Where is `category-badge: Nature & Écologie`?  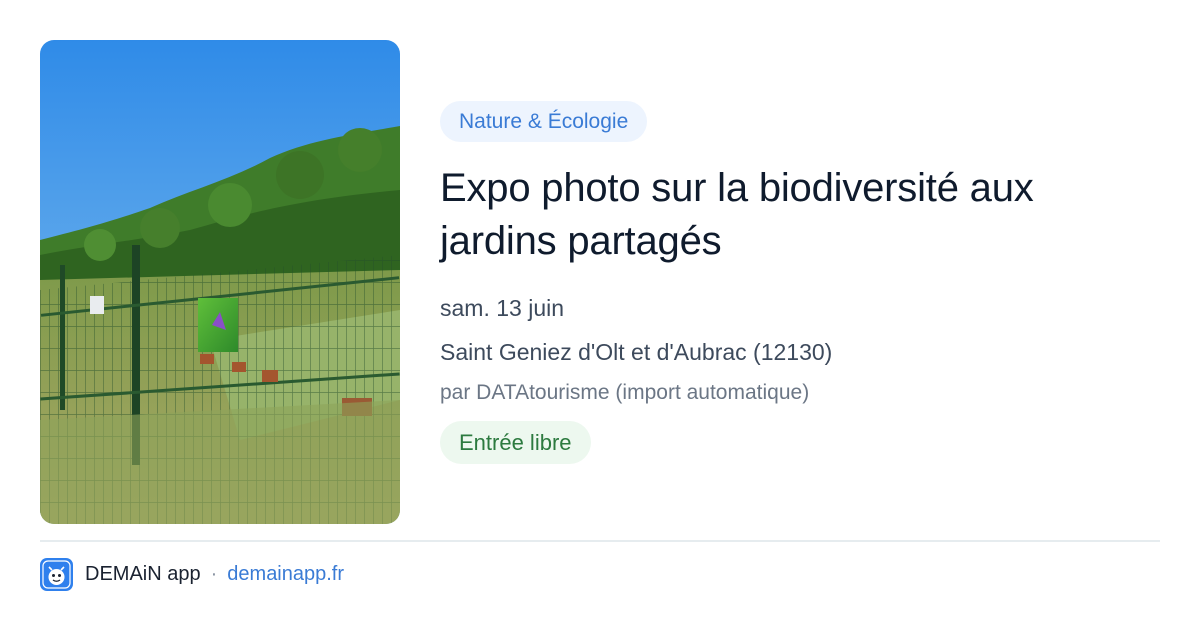 category-badge: Nature & Écologie is located at coordinates (544, 121).